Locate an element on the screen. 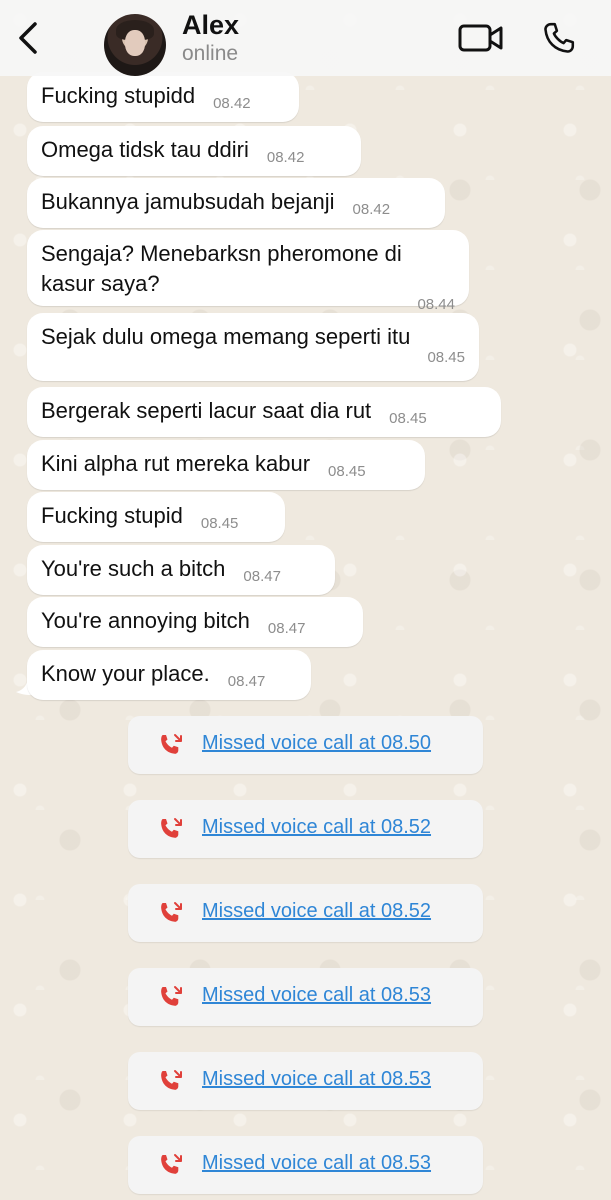 The height and width of the screenshot is (1200, 611). back-button is located at coordinates (28, 38).